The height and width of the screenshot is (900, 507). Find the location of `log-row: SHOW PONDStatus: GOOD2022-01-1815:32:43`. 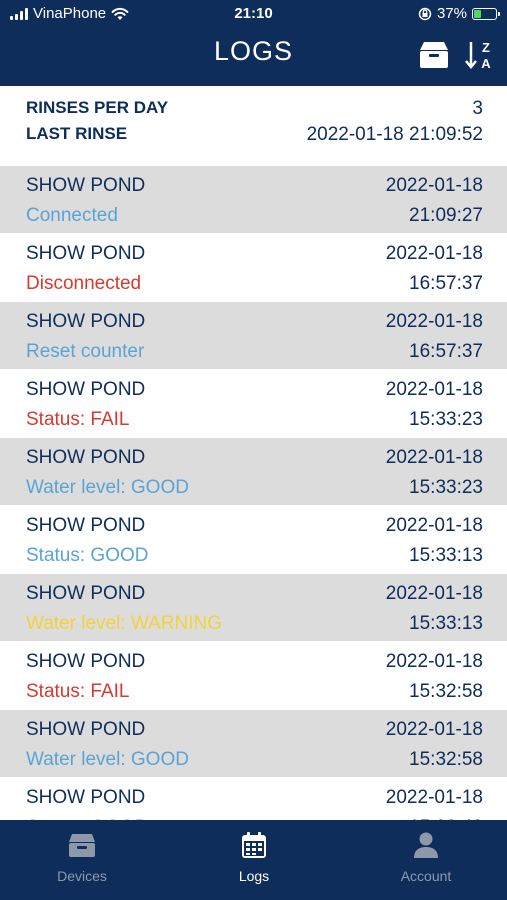

log-row: SHOW PONDStatus: GOOD2022-01-1815:32:43 is located at coordinates (253, 799).